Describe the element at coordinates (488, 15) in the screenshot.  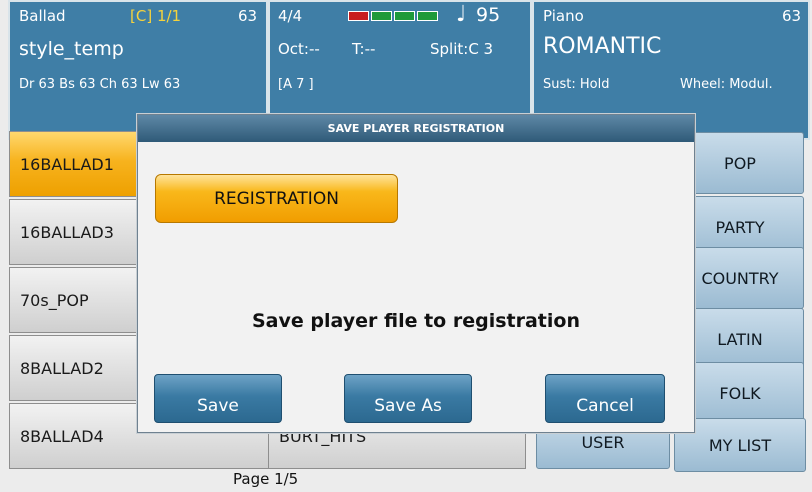
I see `tempo-value: 95` at that location.